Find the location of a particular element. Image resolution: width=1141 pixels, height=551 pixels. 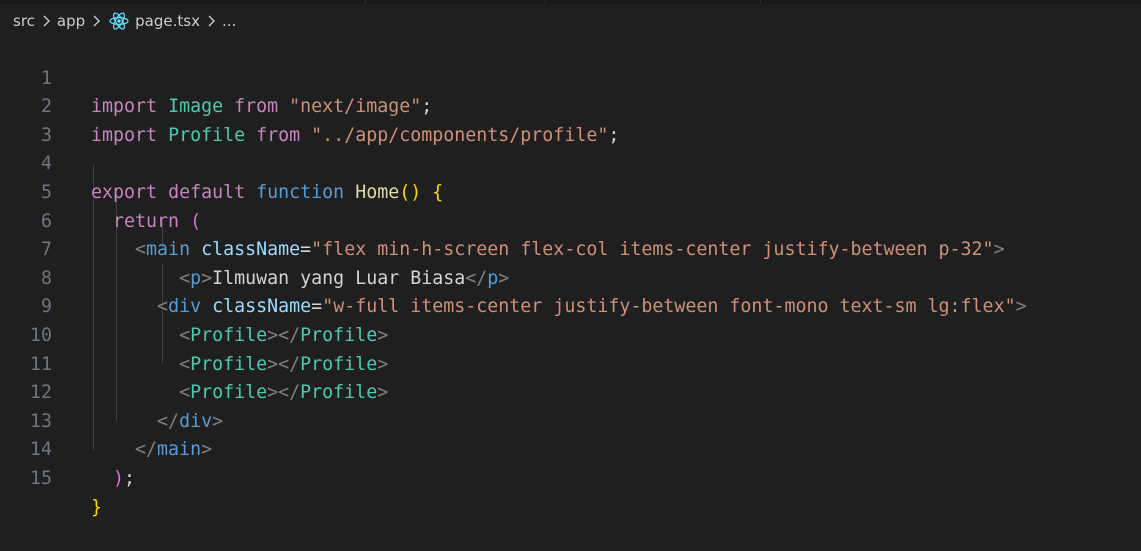

code-line: 12 </div> is located at coordinates (570, 391).